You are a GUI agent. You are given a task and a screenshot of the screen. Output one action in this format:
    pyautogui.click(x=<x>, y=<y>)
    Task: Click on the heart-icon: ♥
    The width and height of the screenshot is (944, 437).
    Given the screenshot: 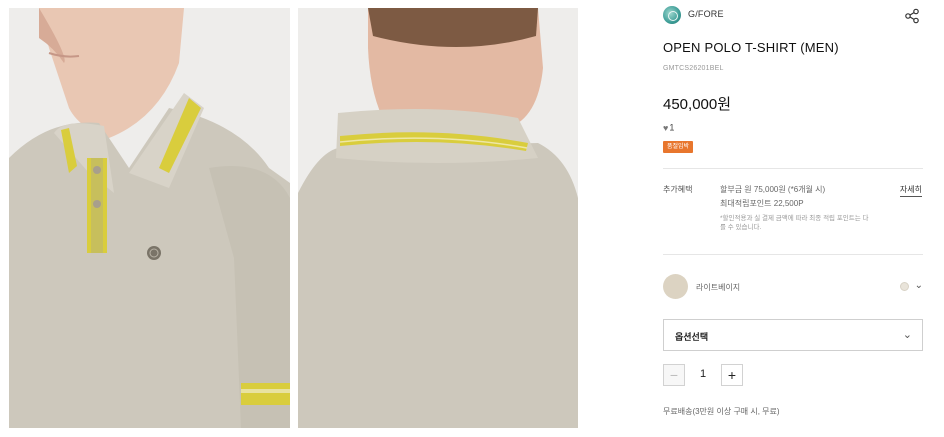 What is the action you would take?
    pyautogui.click(x=666, y=127)
    